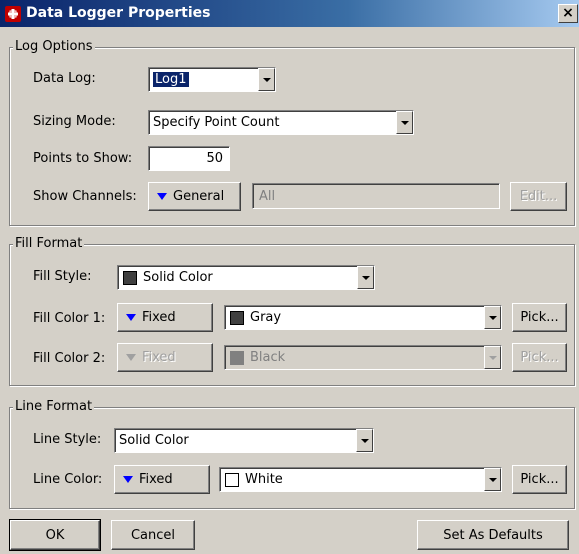 This screenshot has height=554, width=579. What do you see at coordinates (246, 277) in the screenshot?
I see `fill-style-select: Solid Color` at bounding box center [246, 277].